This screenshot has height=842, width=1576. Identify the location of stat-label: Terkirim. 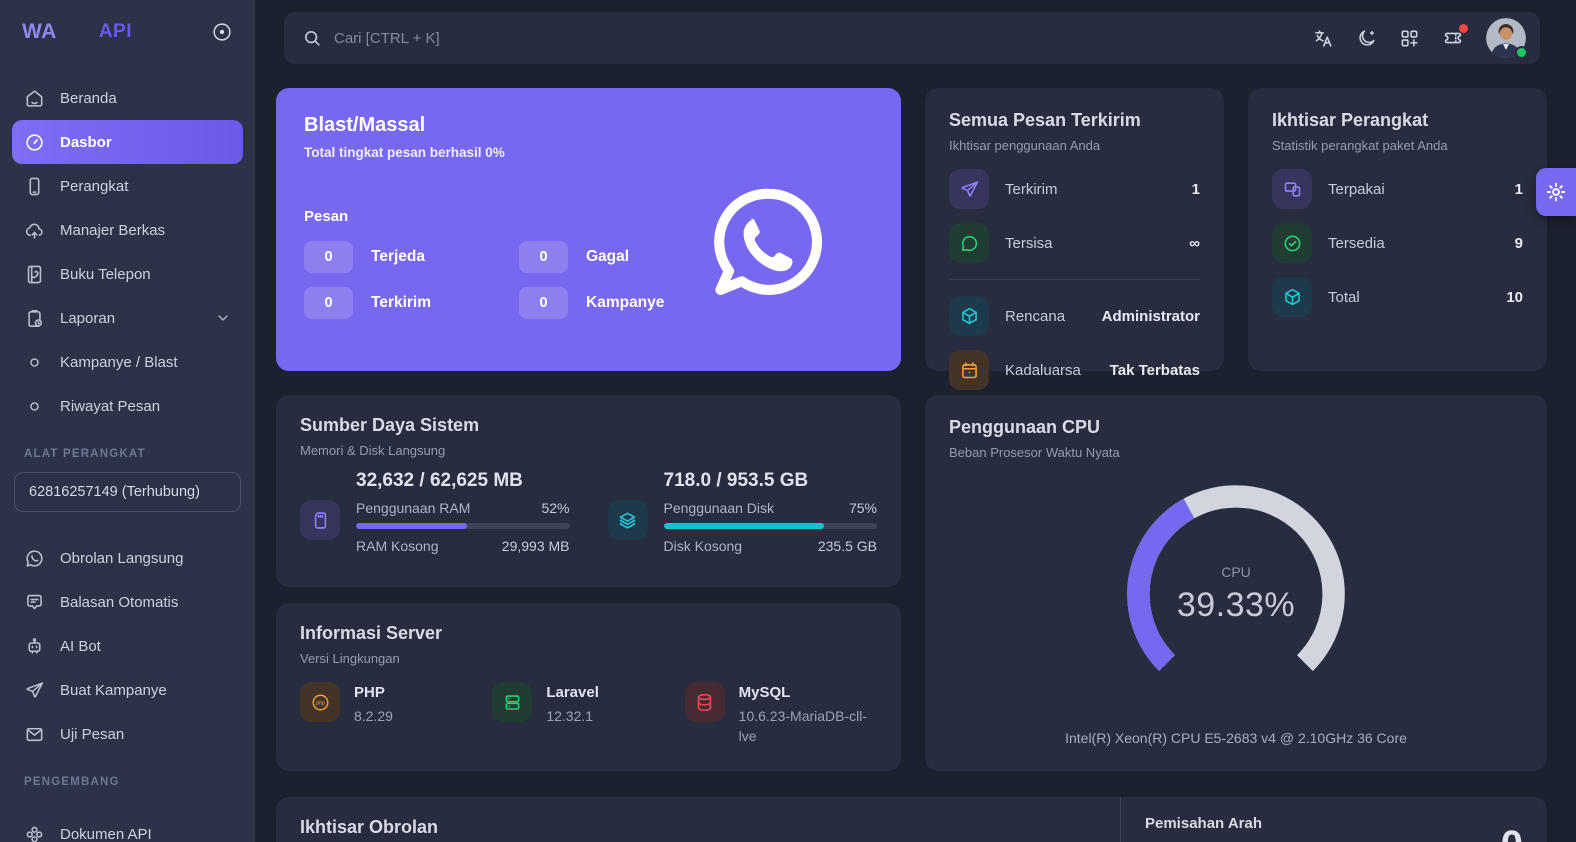
(401, 302).